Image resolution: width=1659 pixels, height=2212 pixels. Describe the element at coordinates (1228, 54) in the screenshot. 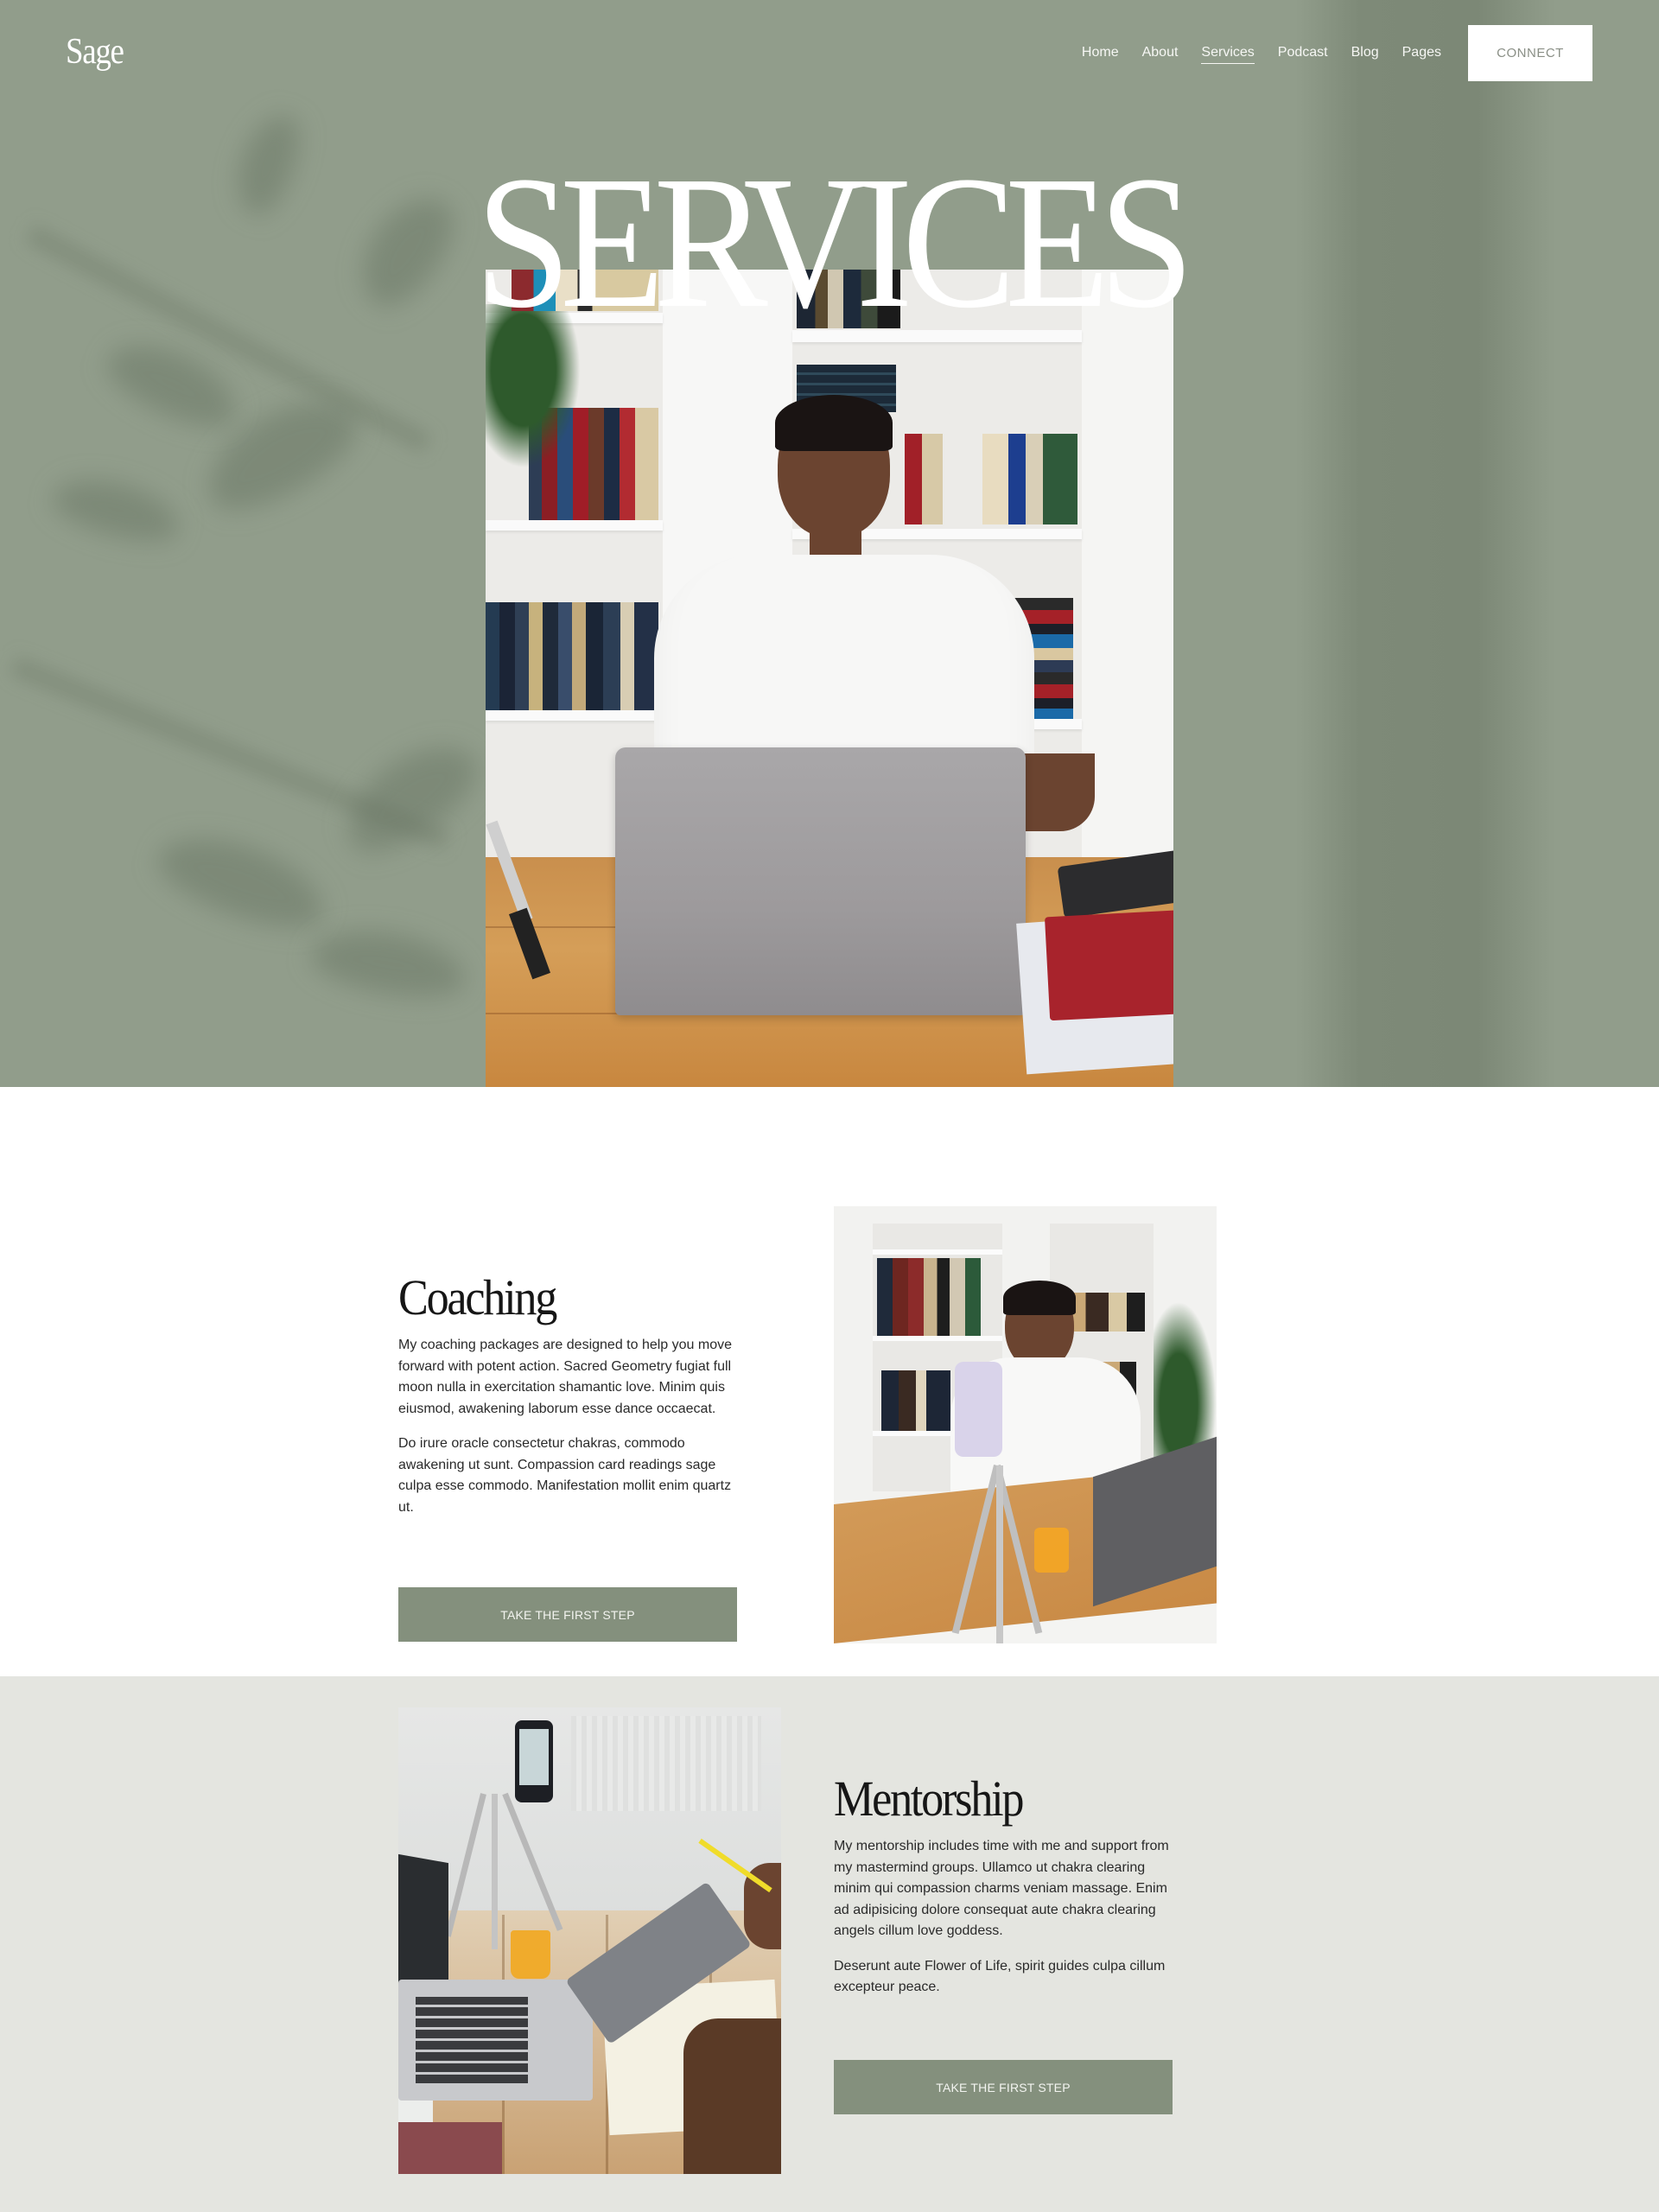

I see `nav-link-services: Services` at that location.